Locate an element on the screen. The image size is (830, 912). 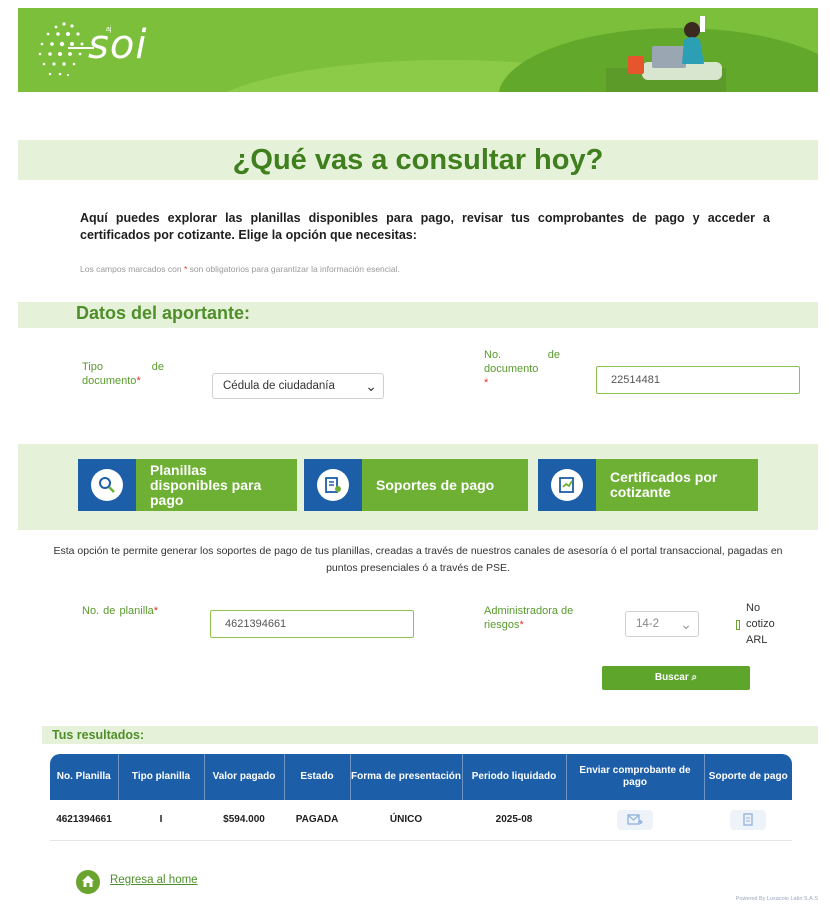
search-button: Buscar ⌕ is located at coordinates (676, 678).